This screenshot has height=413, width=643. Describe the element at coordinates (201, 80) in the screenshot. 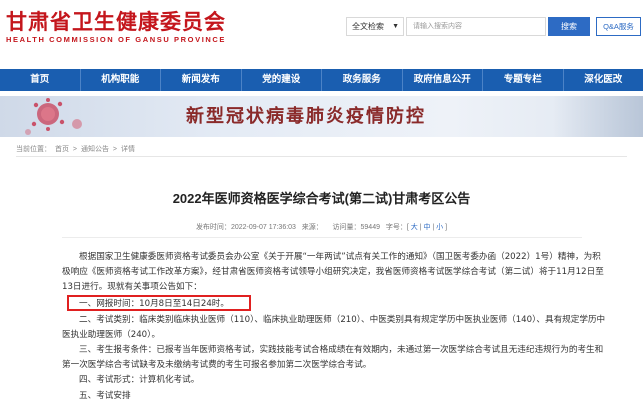

I see `nav-item-news: 新闻发布` at that location.